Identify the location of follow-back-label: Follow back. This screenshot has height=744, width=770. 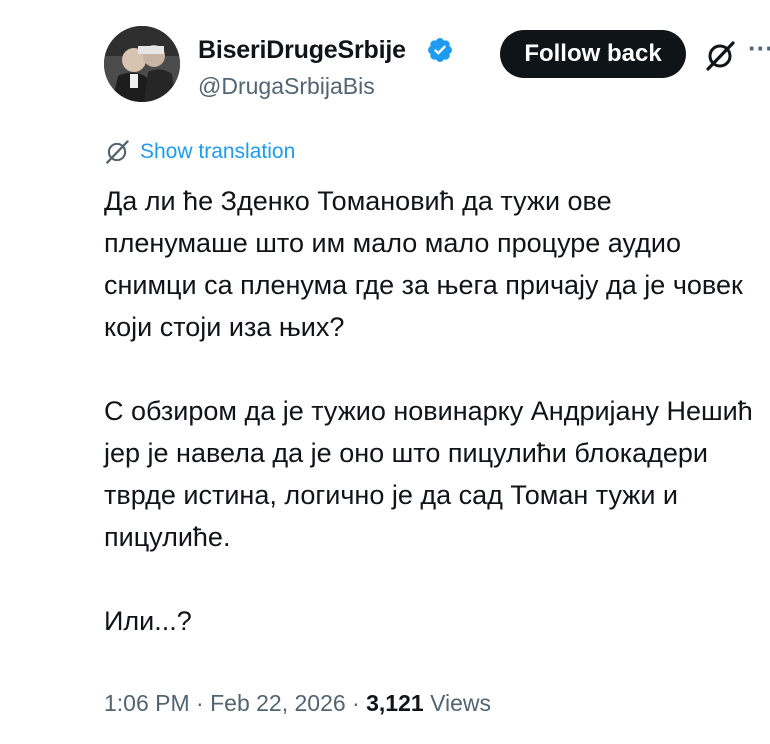
(593, 53).